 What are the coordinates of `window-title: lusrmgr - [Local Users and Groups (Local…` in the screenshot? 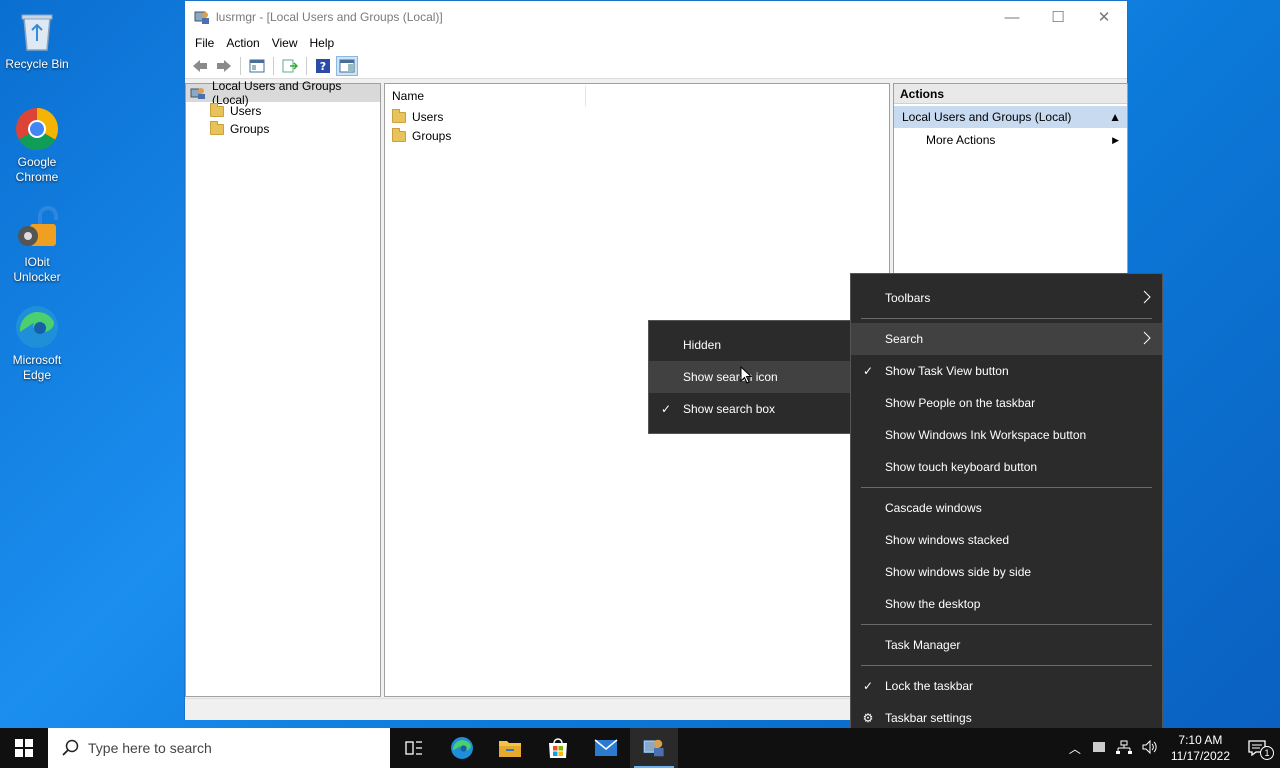 It's located at (329, 17).